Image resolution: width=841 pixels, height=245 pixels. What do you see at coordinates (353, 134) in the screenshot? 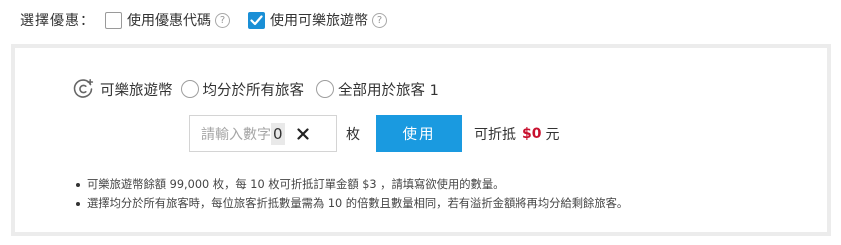
I see `coin-unit-label: 枚` at bounding box center [353, 134].